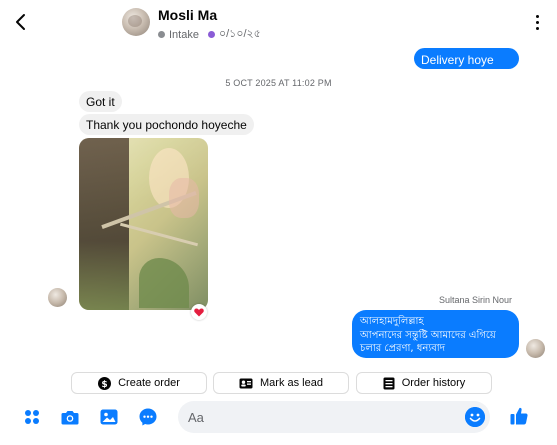 This screenshot has height=445, width=557. Describe the element at coordinates (537, 22) in the screenshot. I see `more-options-button` at that location.